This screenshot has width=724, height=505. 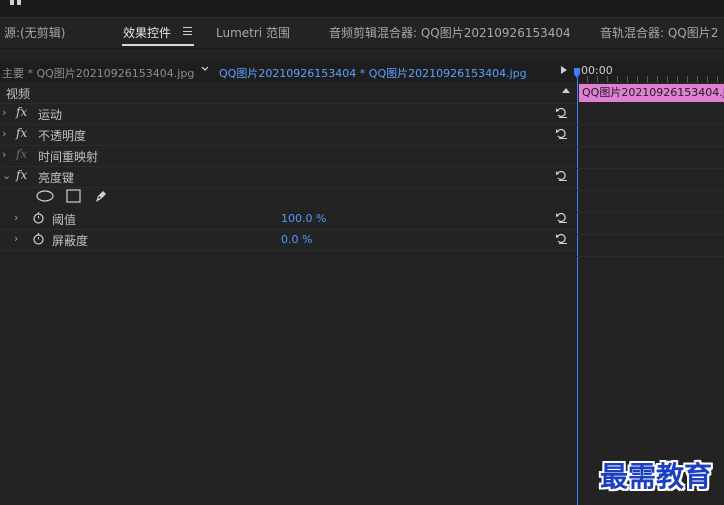 I want to click on pen-mask-icon, so click(x=101, y=197).